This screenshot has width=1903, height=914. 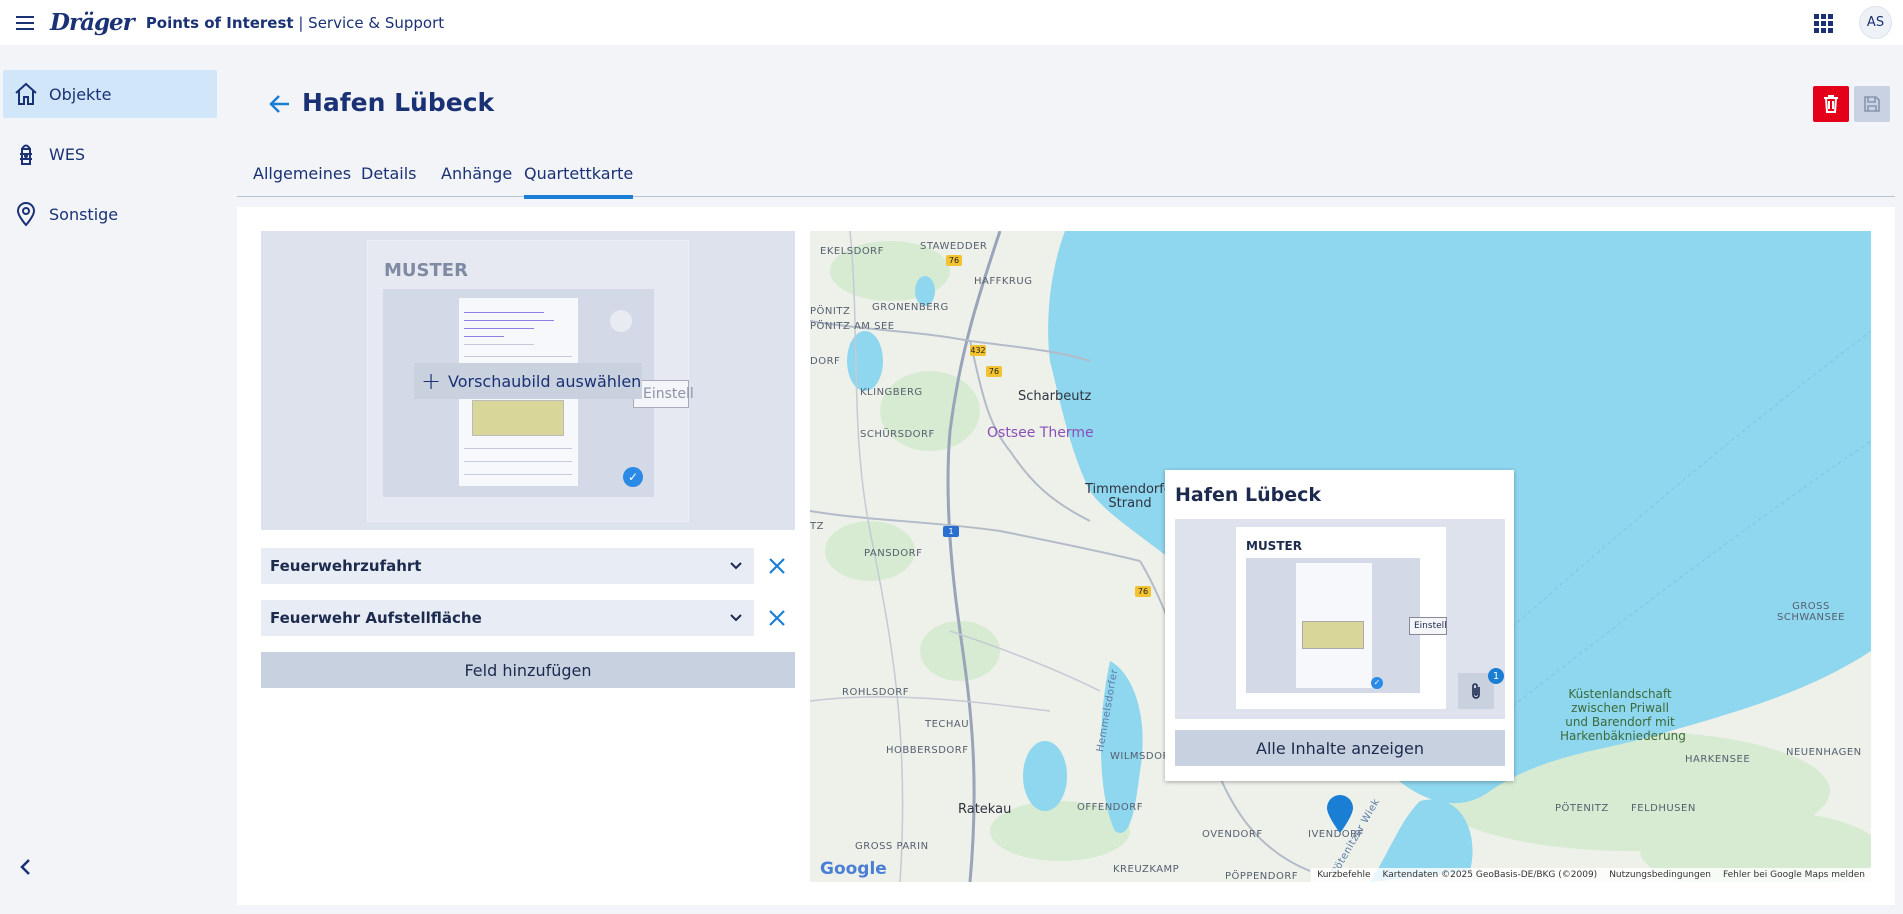 I want to click on sidebar-item-label: WES, so click(x=67, y=154).